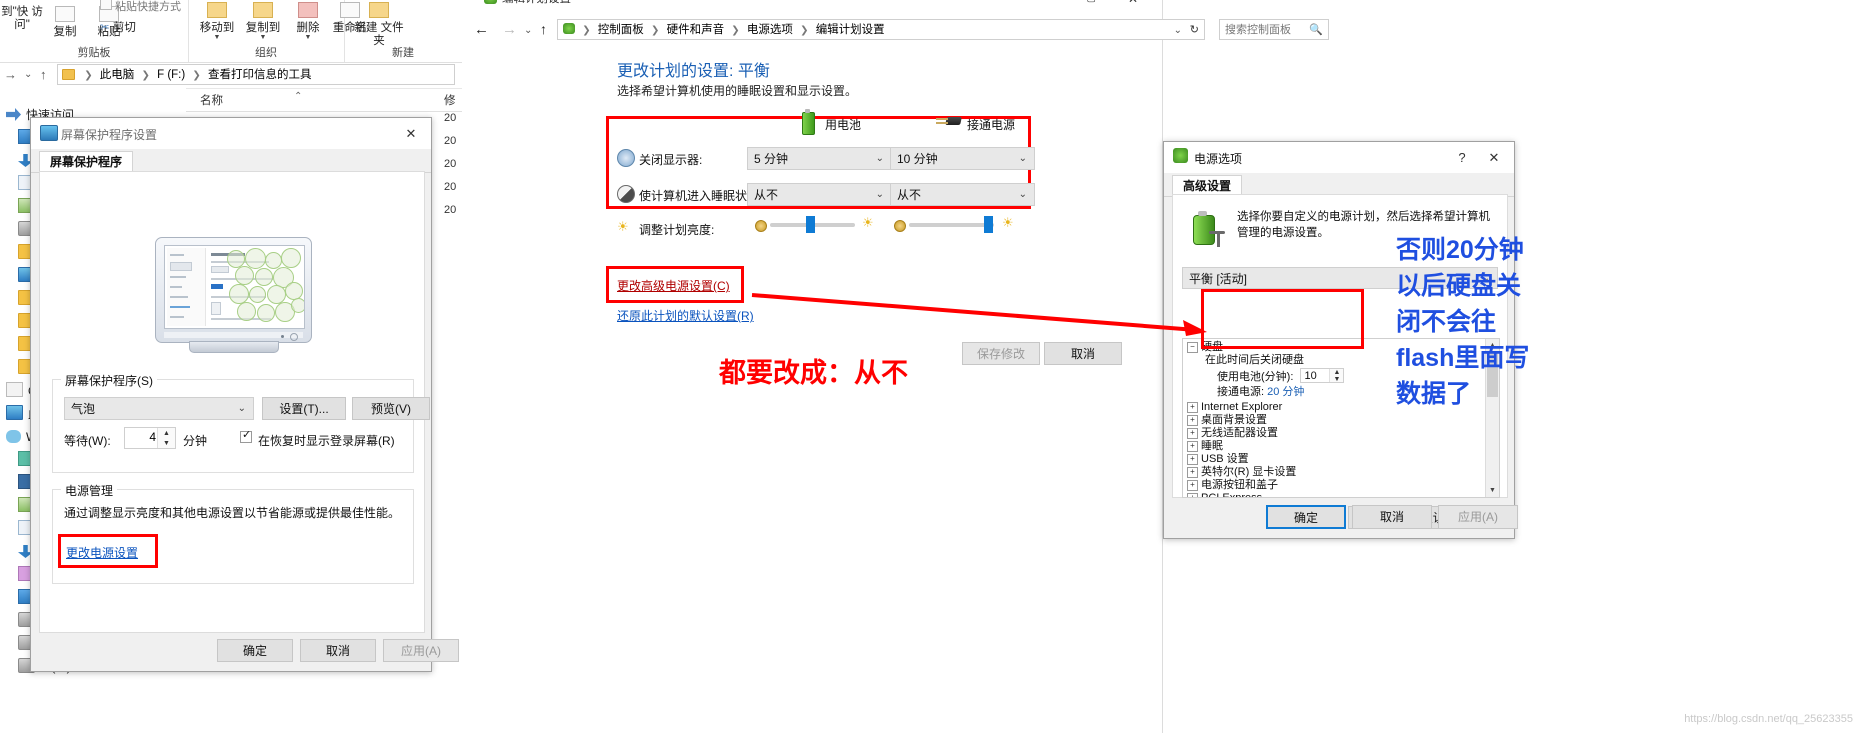 This screenshot has height=733, width=1861. What do you see at coordinates (145, 28) in the screenshot?
I see `cut-button: ✂ 剪切` at bounding box center [145, 28].